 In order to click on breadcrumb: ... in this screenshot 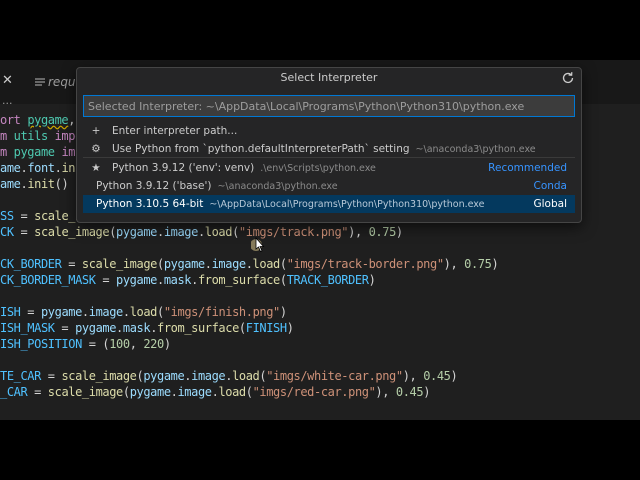, I will do `click(7, 100)`.